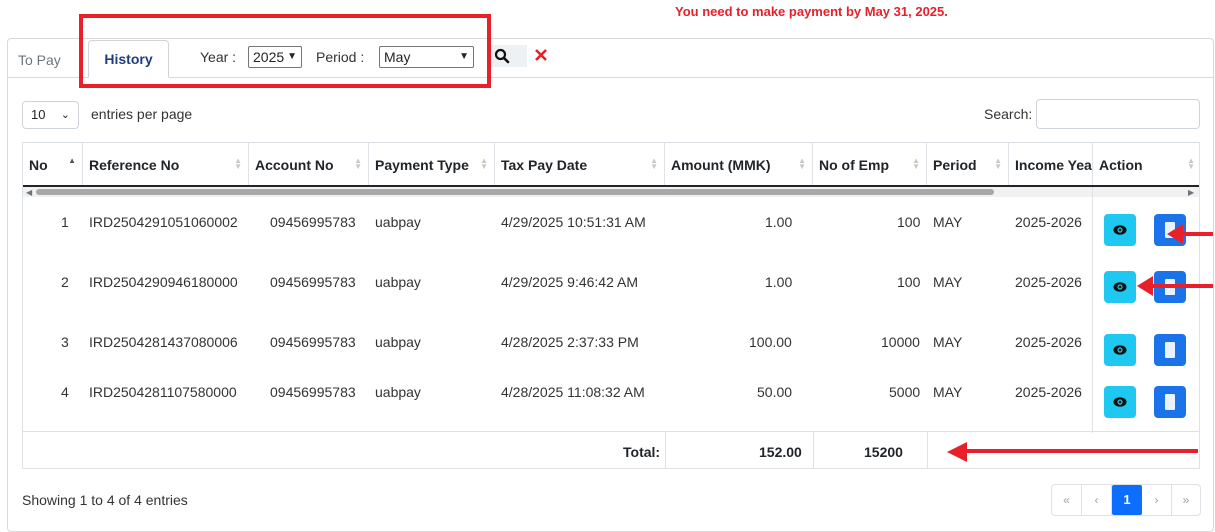  What do you see at coordinates (163, 392) in the screenshot?
I see `cell-reference: IRD2504281107580000` at bounding box center [163, 392].